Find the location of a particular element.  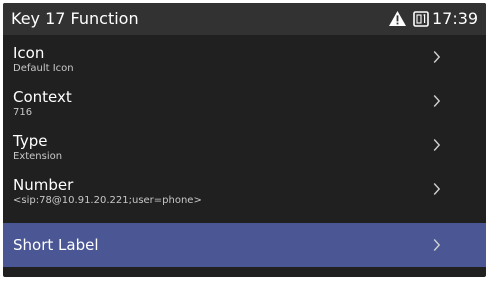

clock-time: 17:39 is located at coordinates (455, 18).